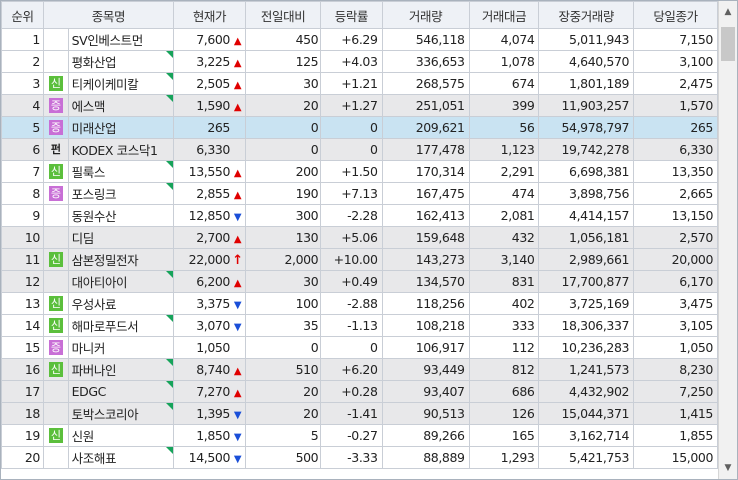 Image resolution: width=738 pixels, height=480 pixels. What do you see at coordinates (120, 61) in the screenshot?
I see `cell-name: 평화산업` at bounding box center [120, 61].